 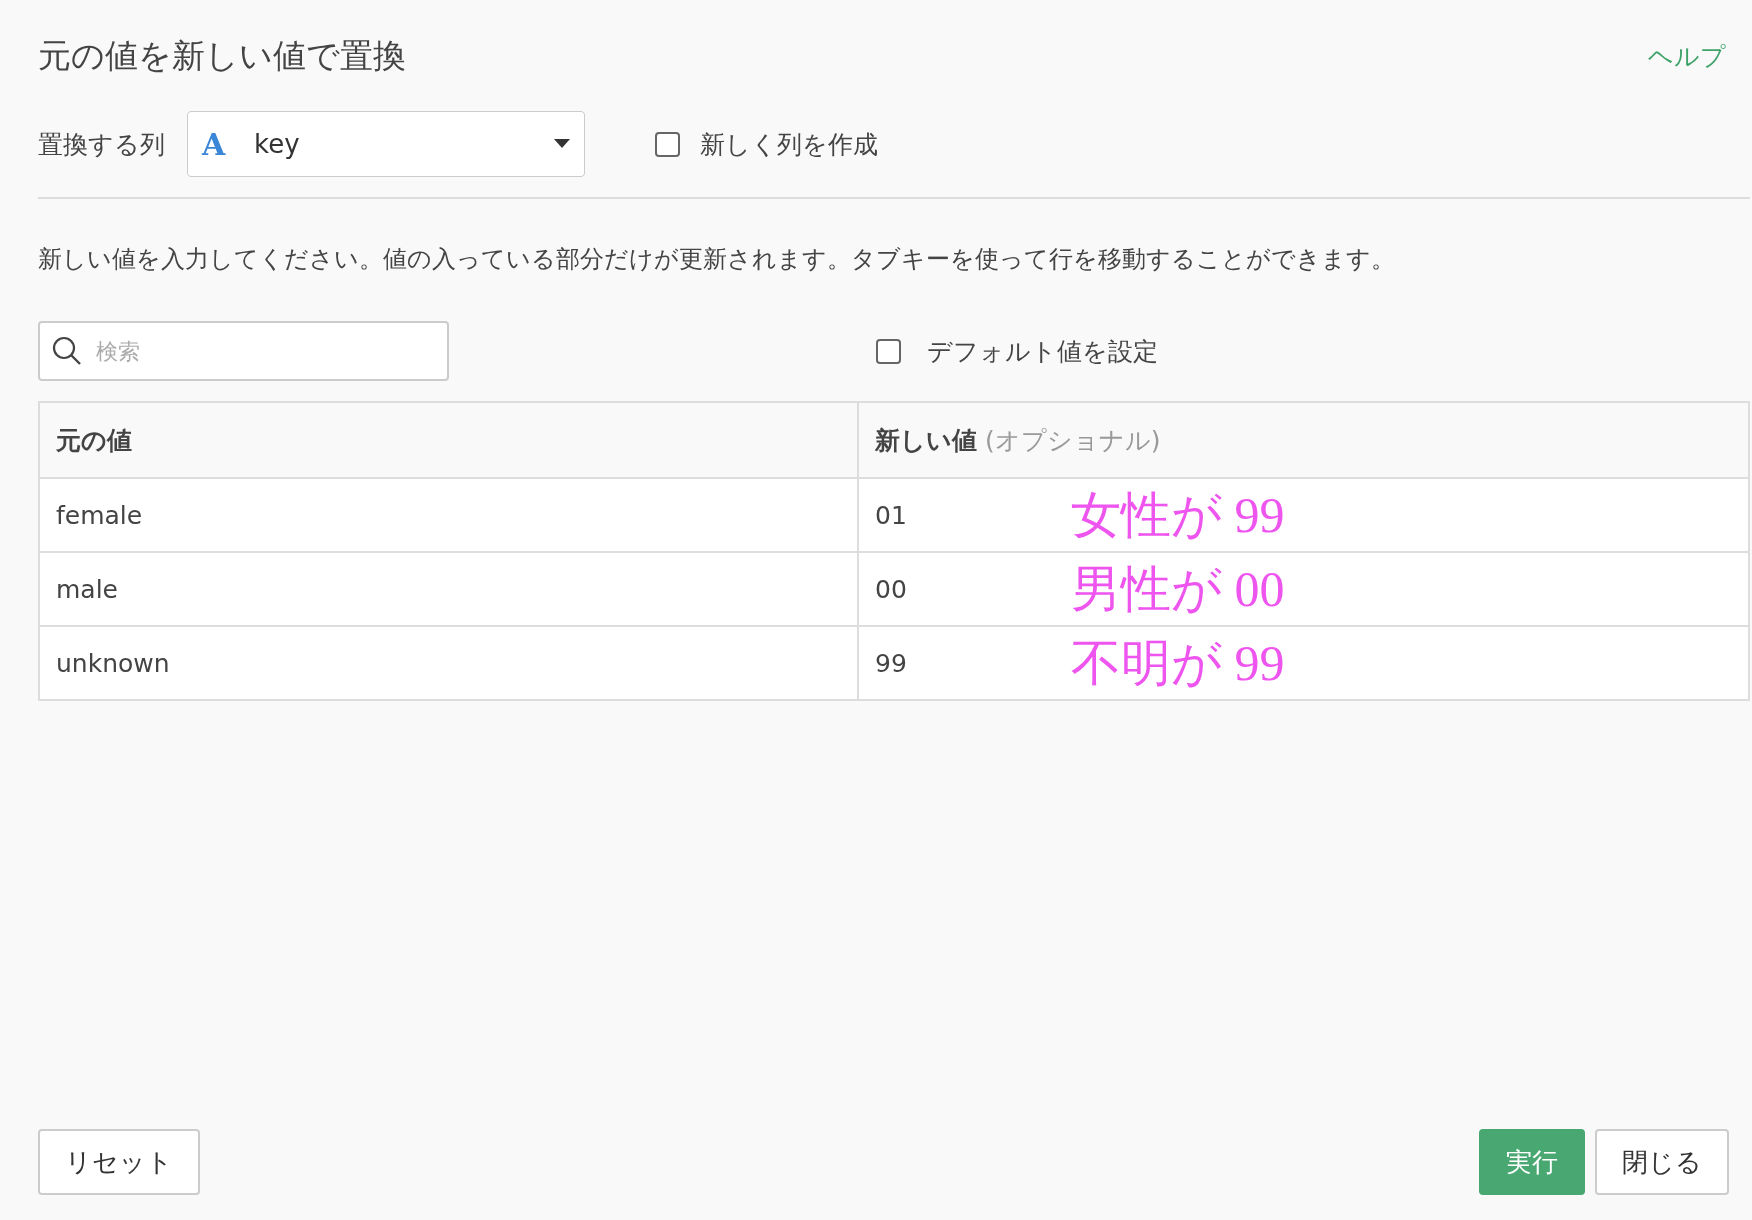 I want to click on close-button: 閉じる, so click(x=1662, y=1162).